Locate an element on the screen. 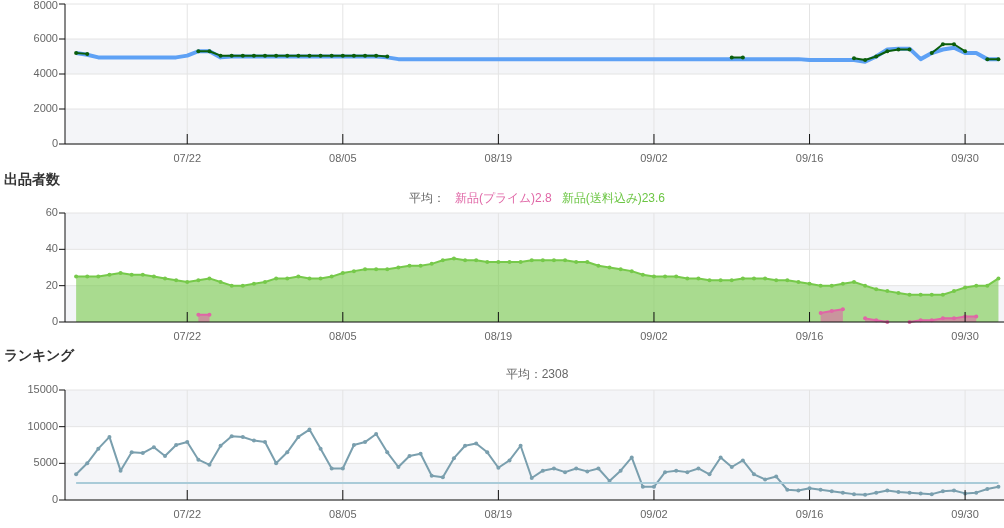 The width and height of the screenshot is (1004, 528). average-label: 平均： is located at coordinates (426, 198).